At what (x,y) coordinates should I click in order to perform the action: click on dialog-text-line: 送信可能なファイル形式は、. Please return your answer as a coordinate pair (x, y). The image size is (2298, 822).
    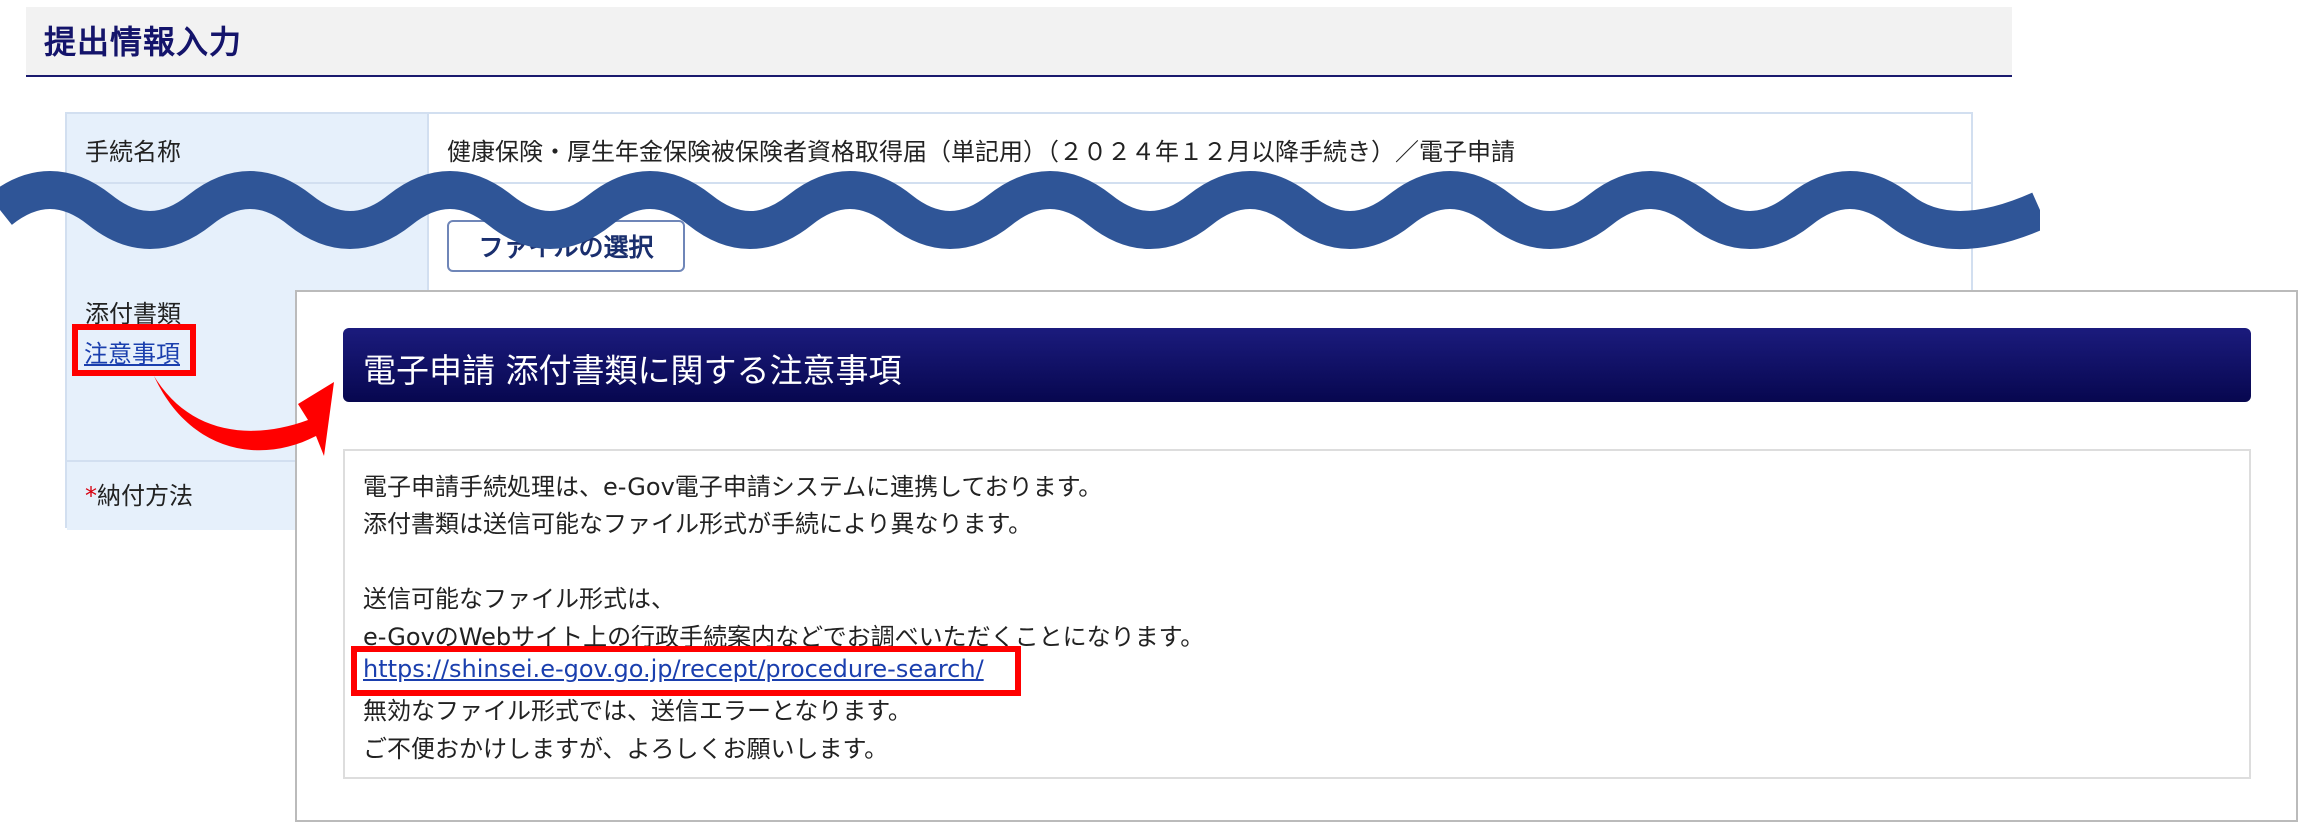
    Looking at the image, I should click on (519, 599).